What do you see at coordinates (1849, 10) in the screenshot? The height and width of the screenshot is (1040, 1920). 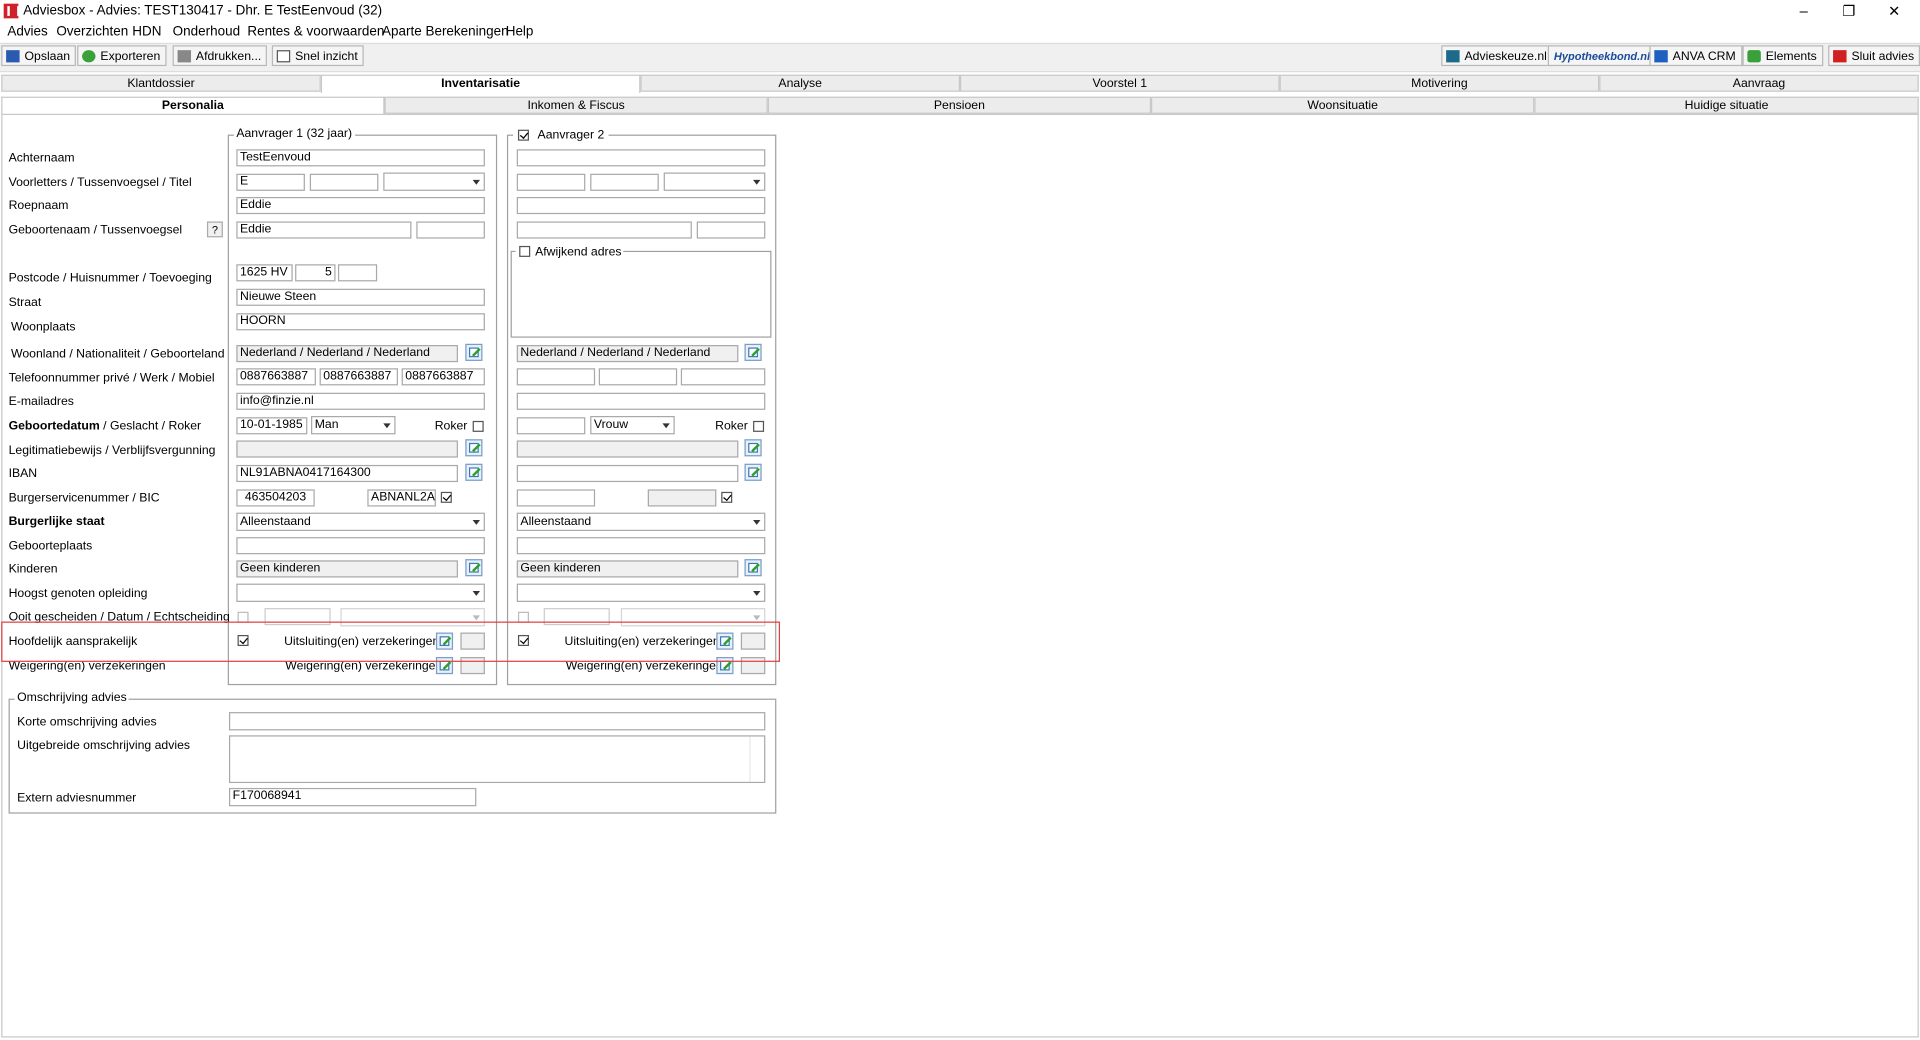 I see `restore-button: ❐` at bounding box center [1849, 10].